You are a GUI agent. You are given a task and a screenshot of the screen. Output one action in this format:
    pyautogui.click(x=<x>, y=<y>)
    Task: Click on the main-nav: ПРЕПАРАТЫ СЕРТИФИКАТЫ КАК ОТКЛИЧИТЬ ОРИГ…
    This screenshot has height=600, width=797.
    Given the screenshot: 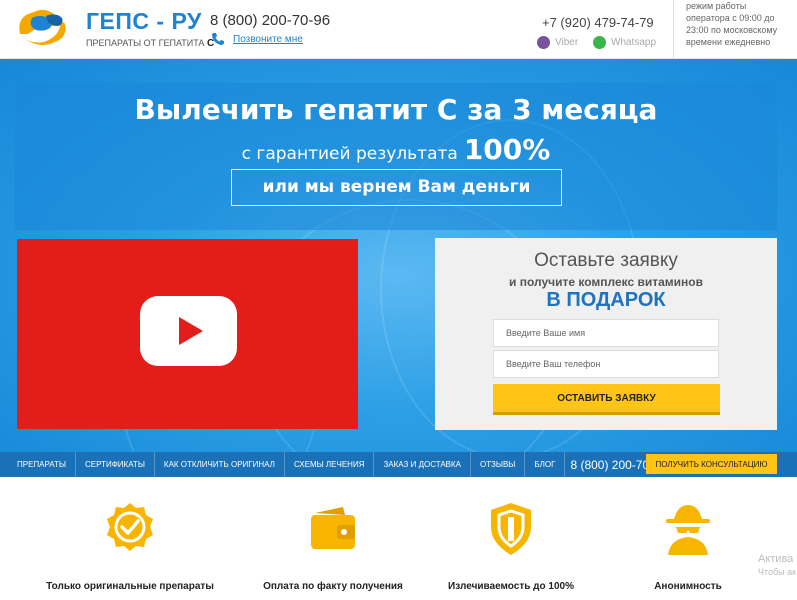 What is the action you would take?
    pyautogui.click(x=398, y=464)
    